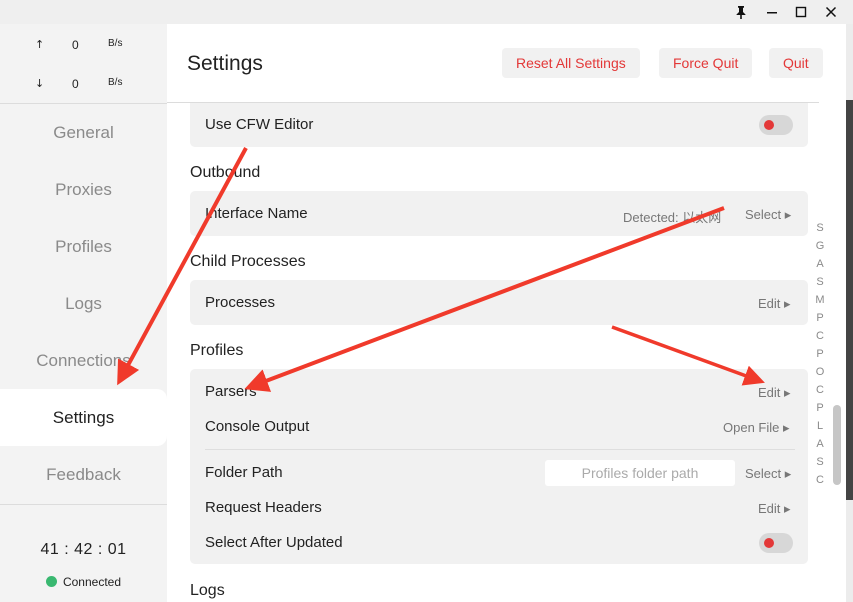 The image size is (853, 602). I want to click on sidebar-item-logs: Logs, so click(83, 303).